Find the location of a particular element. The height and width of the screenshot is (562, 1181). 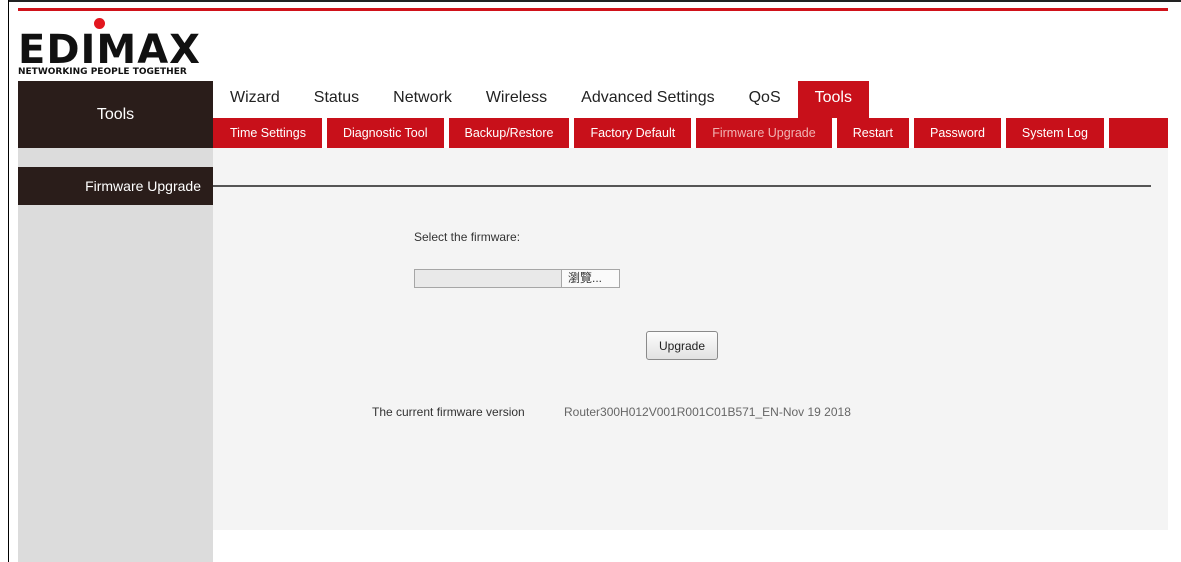

sidebar is located at coordinates (115, 355).